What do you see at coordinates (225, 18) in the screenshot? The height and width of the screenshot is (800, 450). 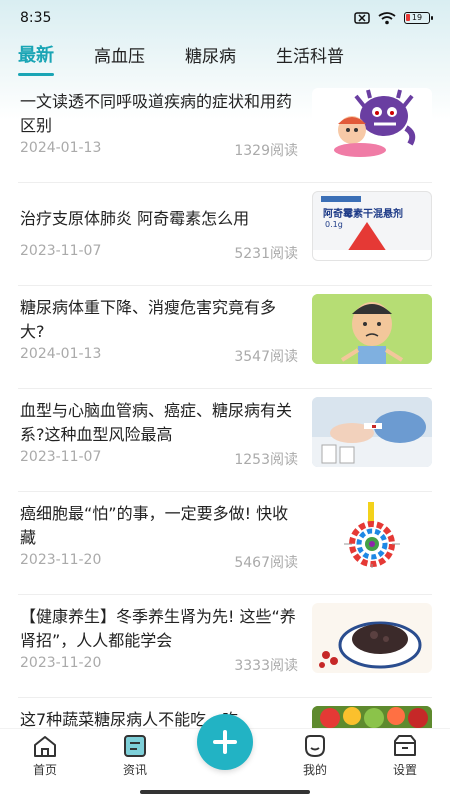 I see `status-bar: 8:35 19` at bounding box center [225, 18].